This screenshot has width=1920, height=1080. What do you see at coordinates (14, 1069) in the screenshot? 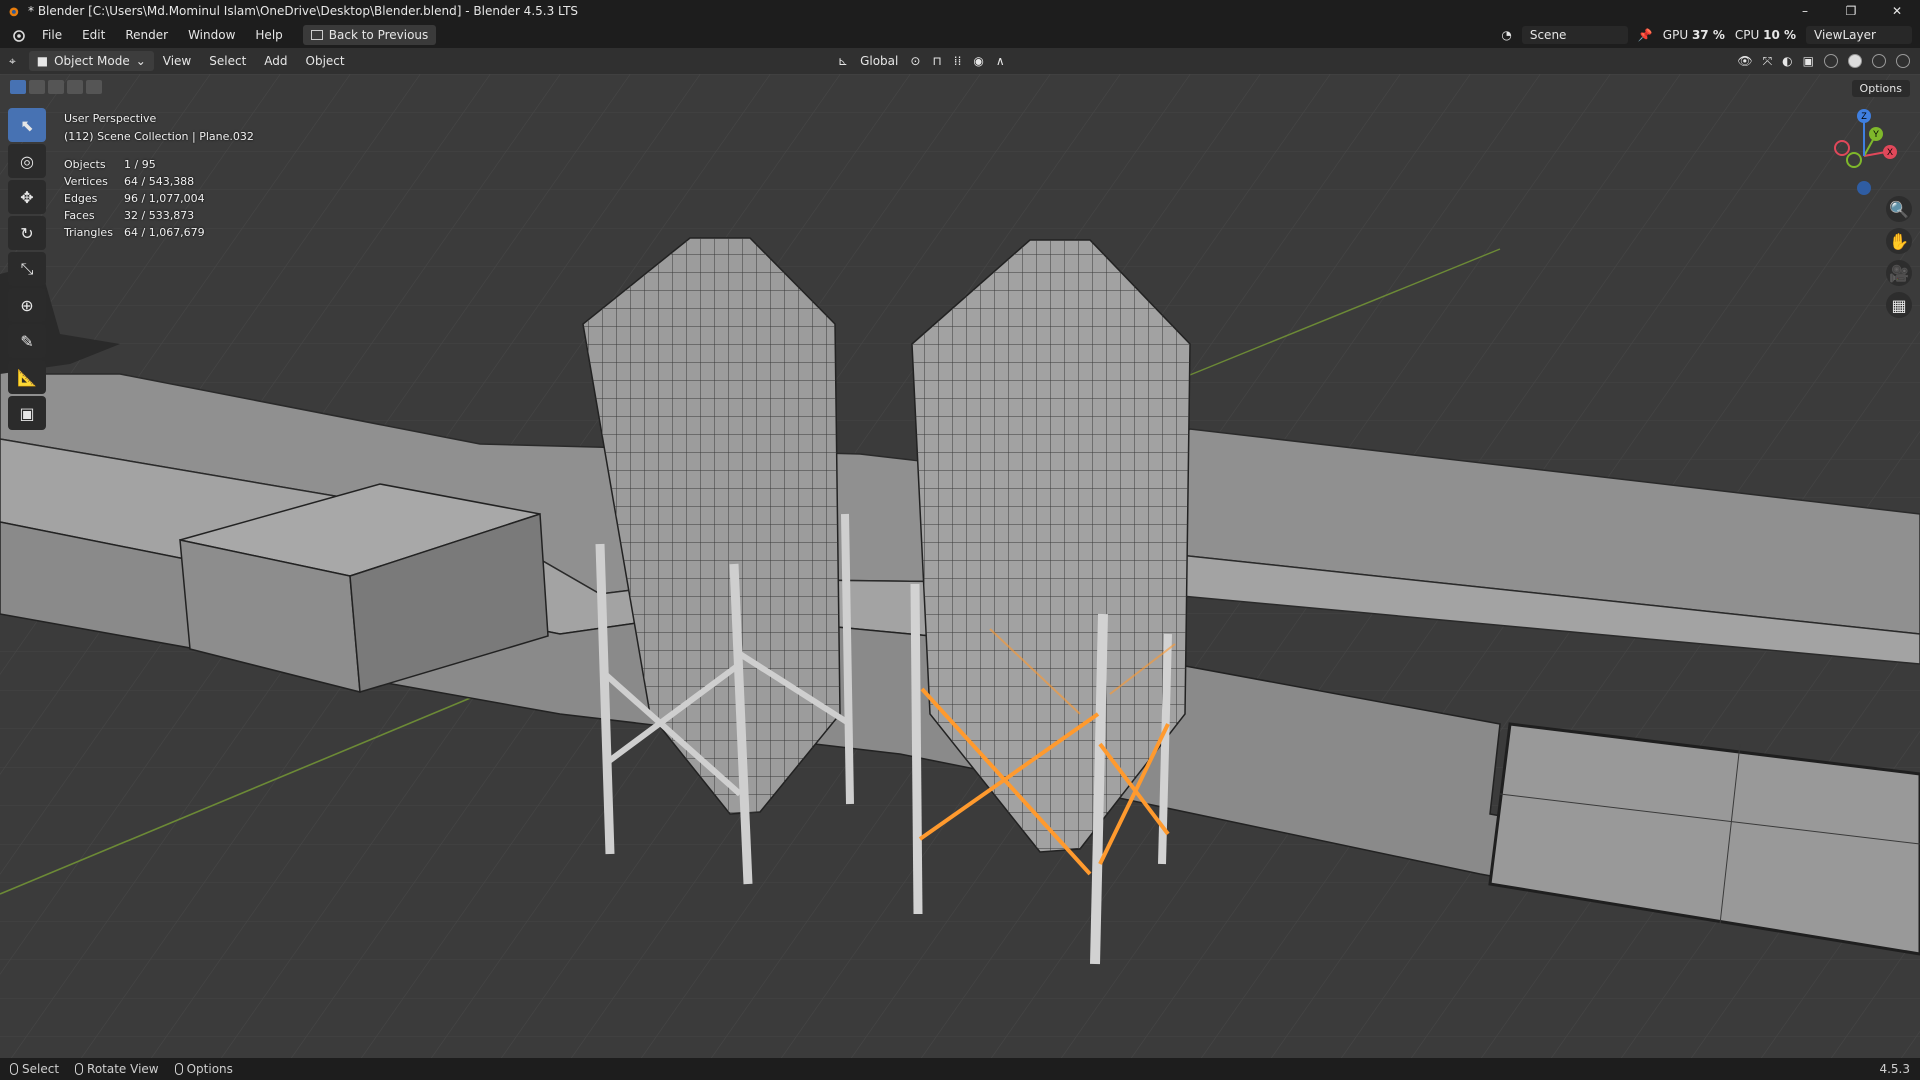
I see `mouse-left-icon` at bounding box center [14, 1069].